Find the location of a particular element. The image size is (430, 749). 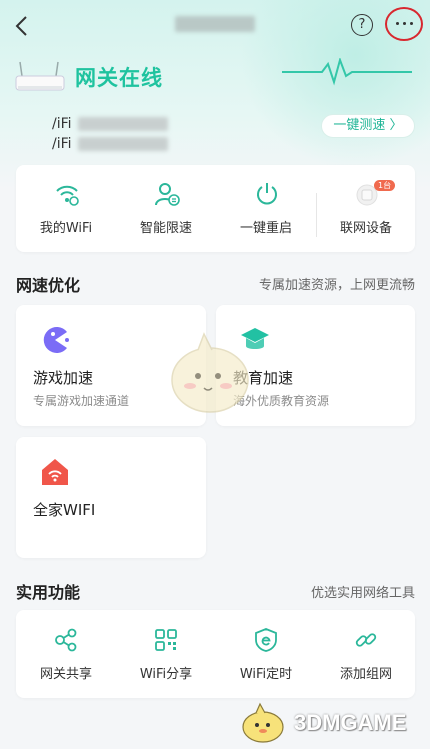

top-bar: ? is located at coordinates (215, 26).